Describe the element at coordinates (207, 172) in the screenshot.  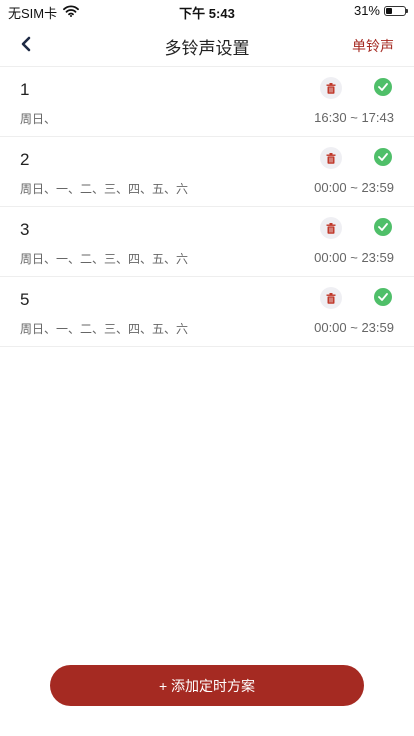
I see `schedule-row: 2 周日、一、二、三、四、五、六 00:00 ~ 23:59` at that location.